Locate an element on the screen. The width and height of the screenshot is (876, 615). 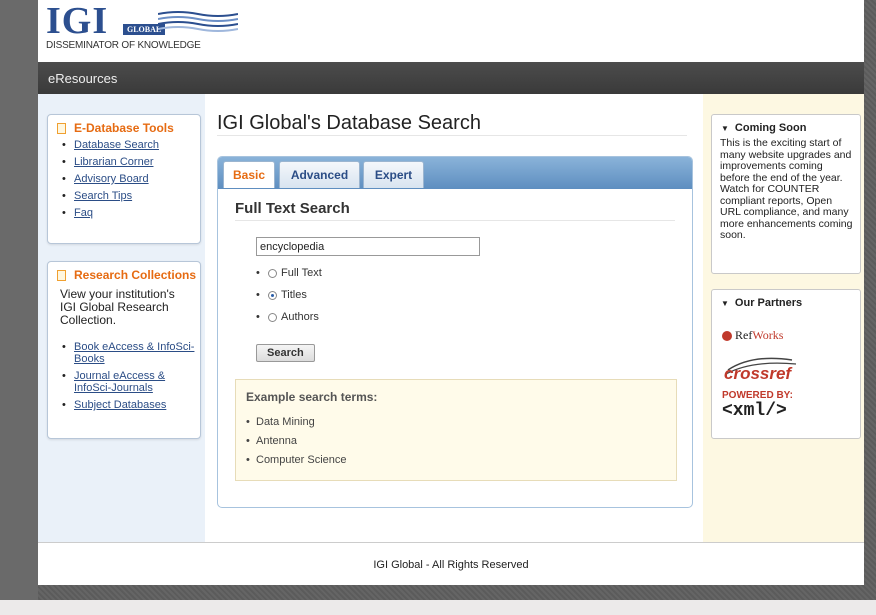
search-tips-link: Search Tips is located at coordinates (103, 196).